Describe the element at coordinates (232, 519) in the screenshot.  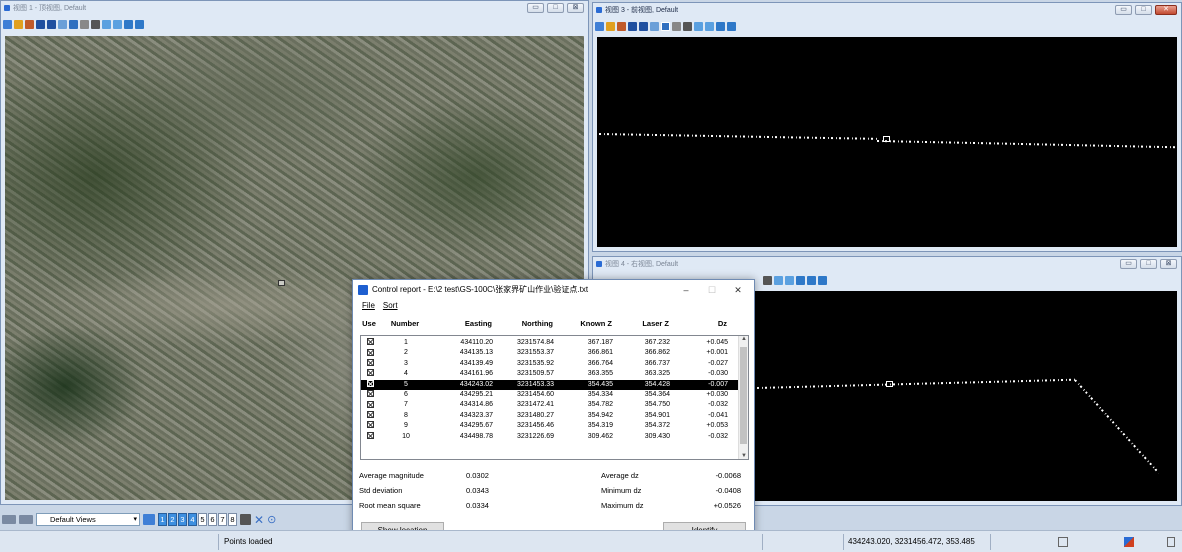
I see `view-button-8: 8` at that location.